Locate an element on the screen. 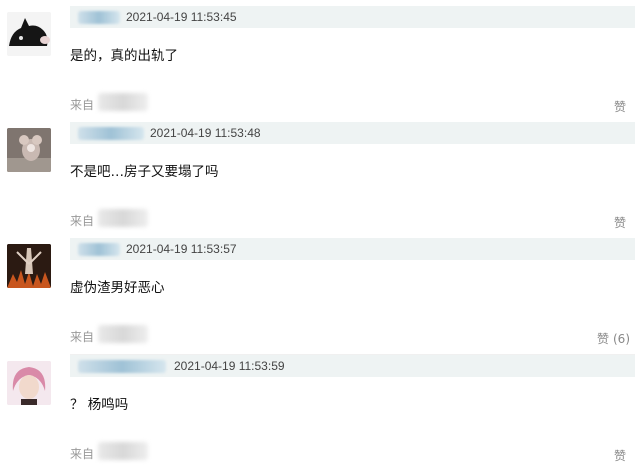 Image resolution: width=640 pixels, height=472 pixels. black-cat-avatar-icon is located at coordinates (29, 34).